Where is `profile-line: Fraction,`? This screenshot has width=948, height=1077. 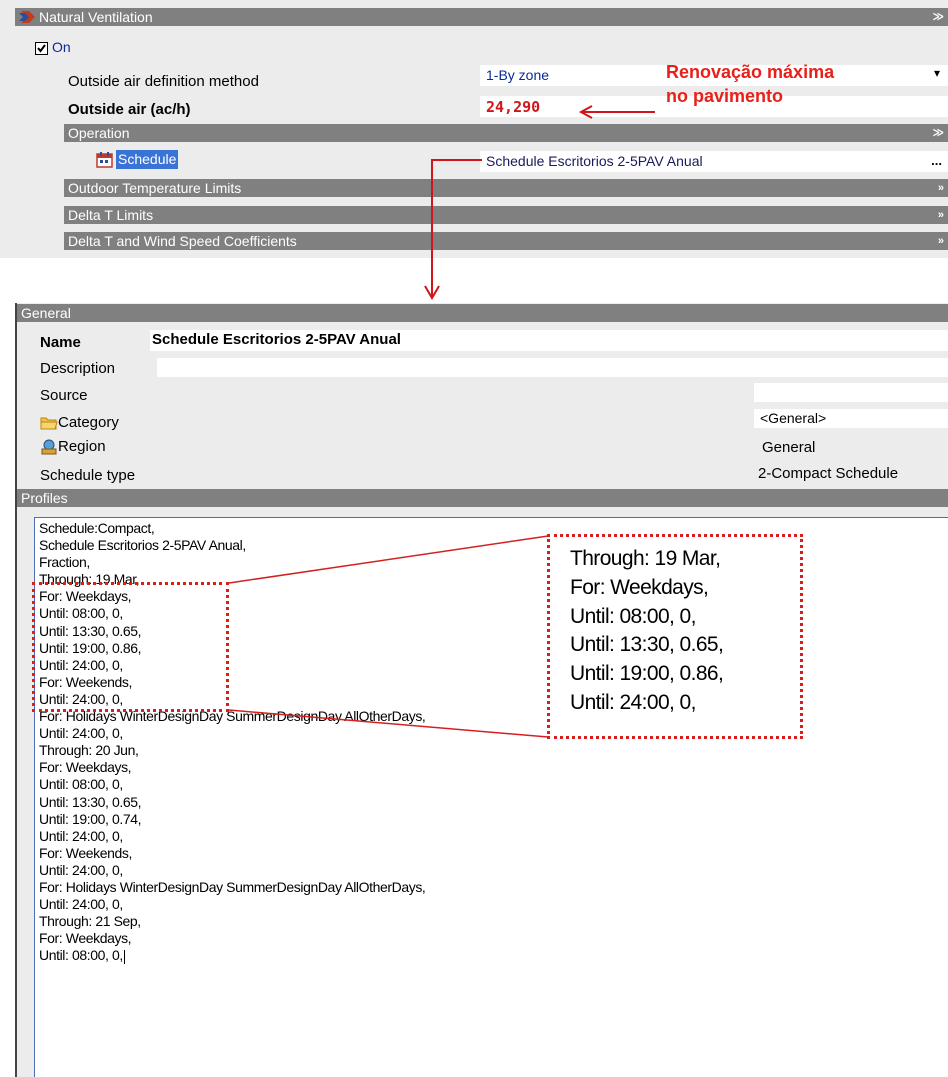
profile-line: Fraction, is located at coordinates (64, 562).